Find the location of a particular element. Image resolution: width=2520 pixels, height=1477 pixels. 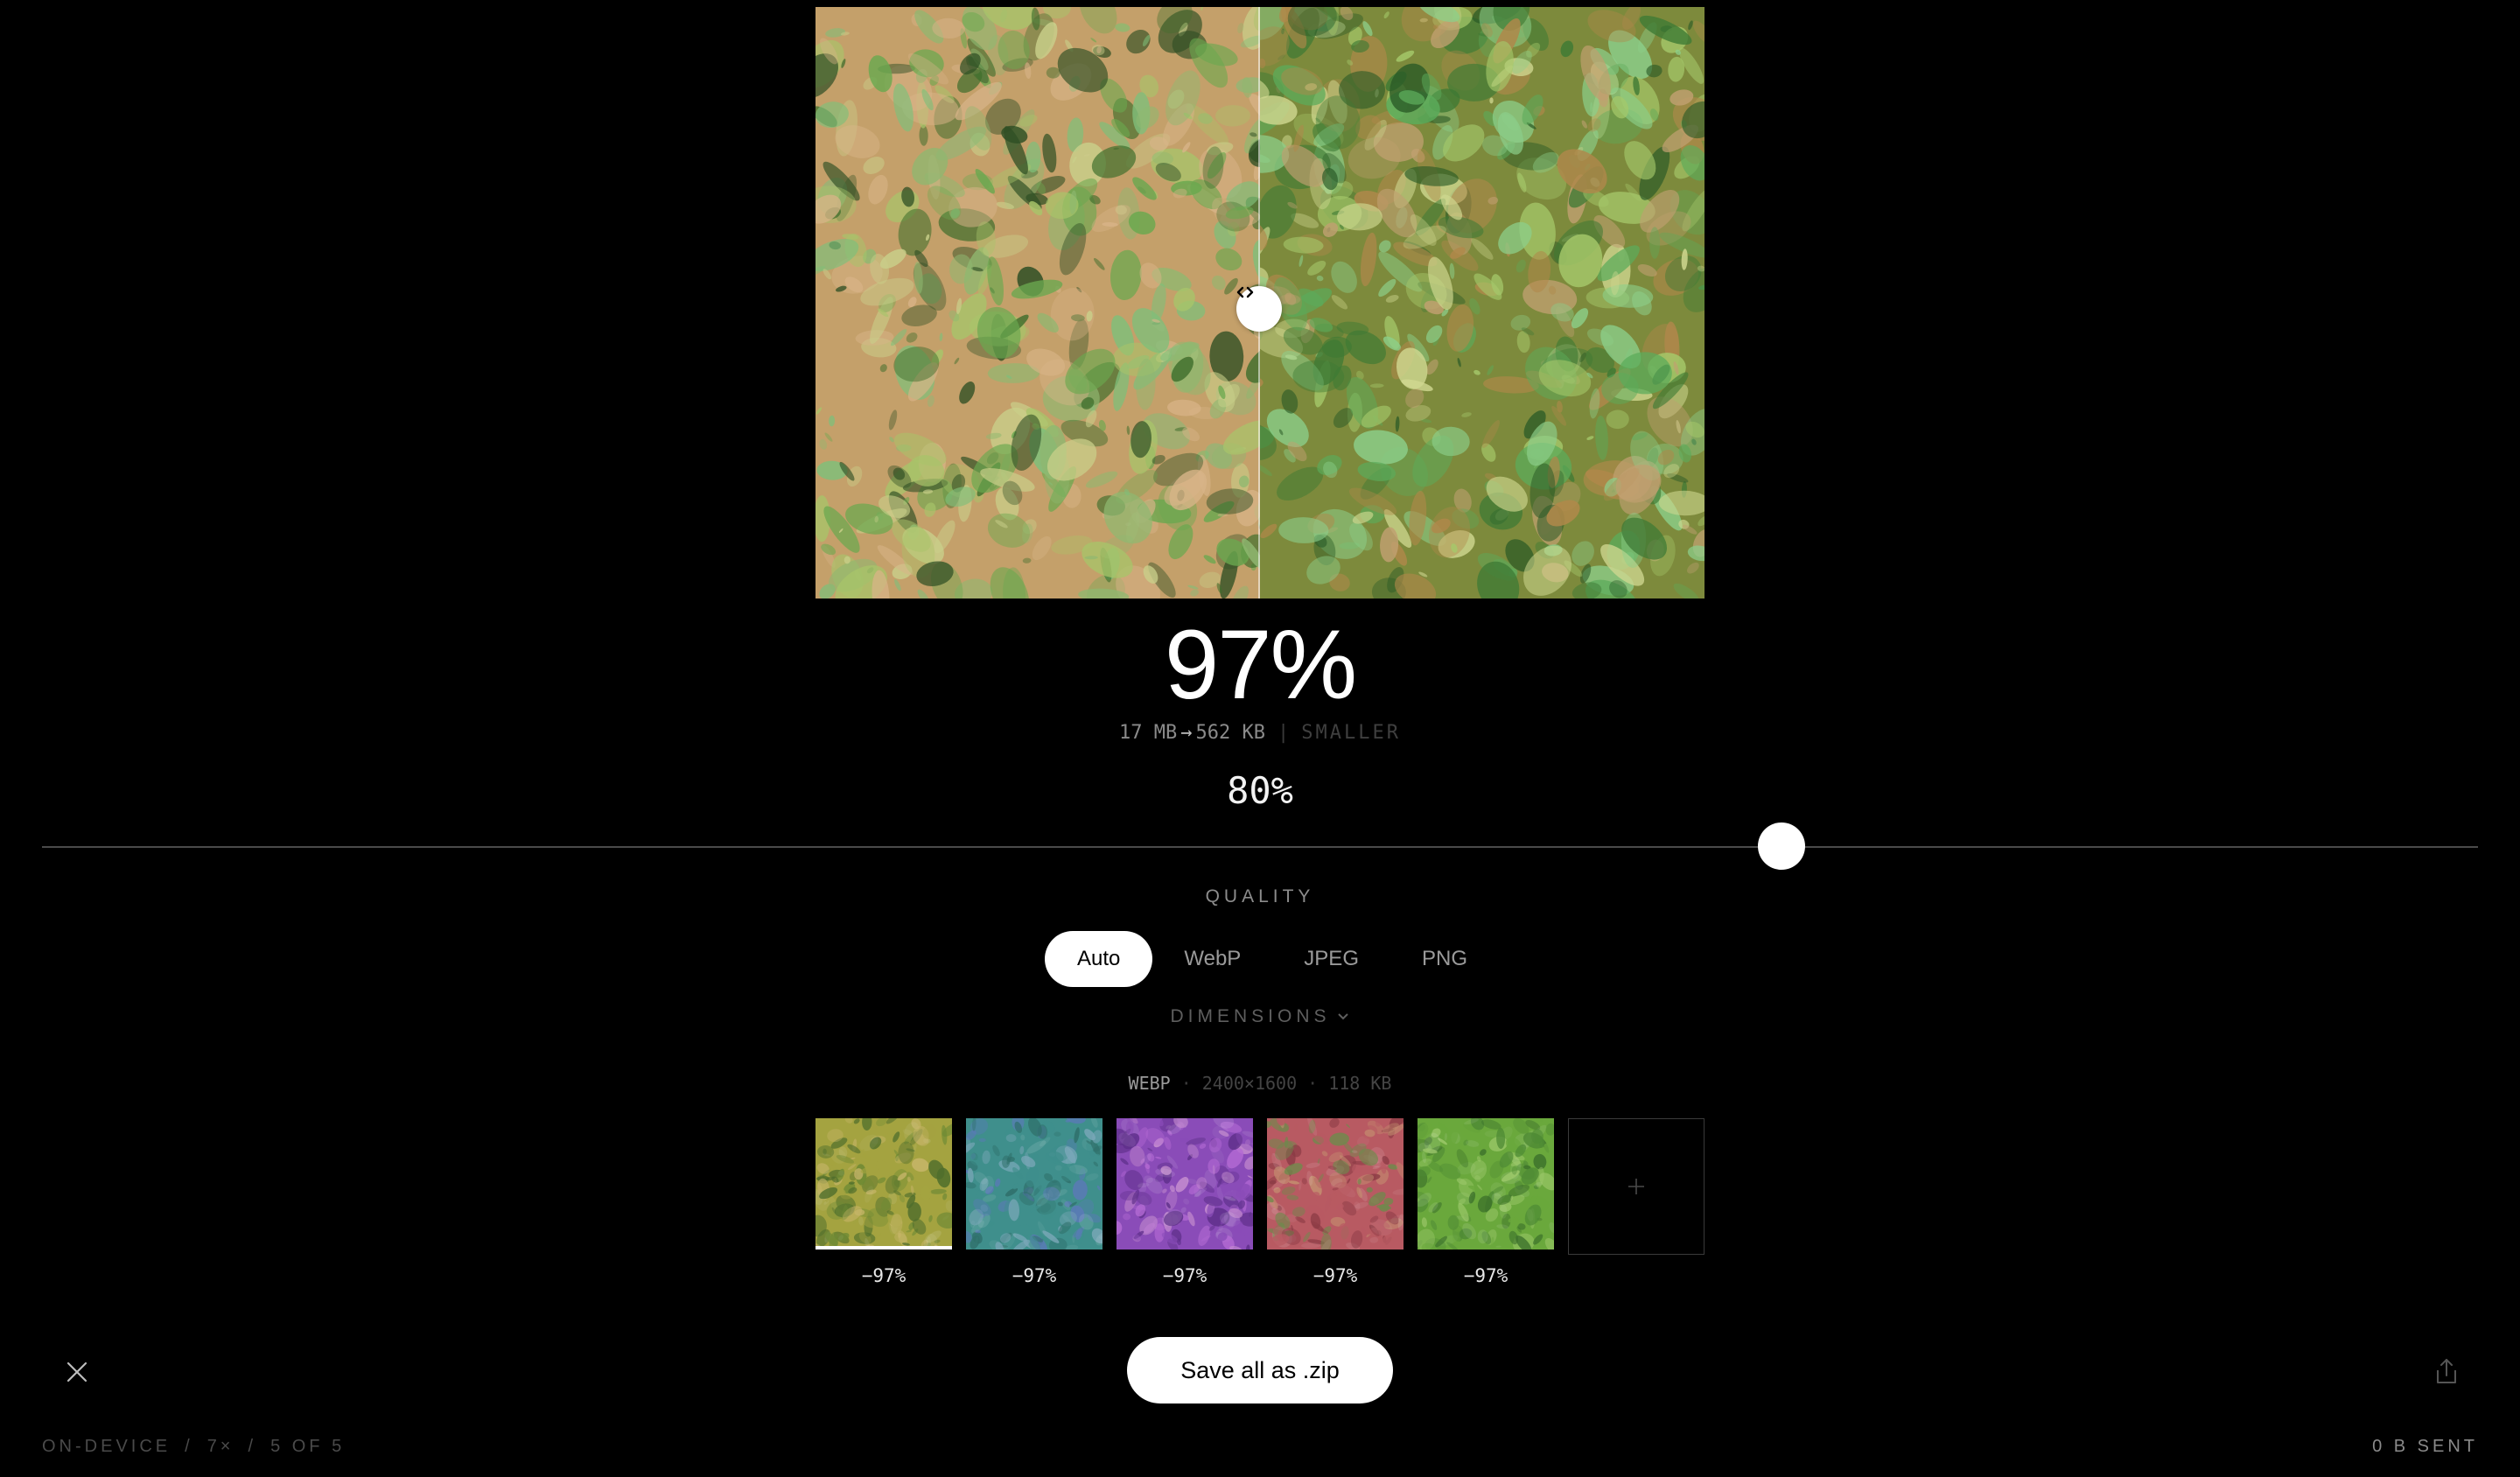

format-option-webp: WebP is located at coordinates (1212, 959).